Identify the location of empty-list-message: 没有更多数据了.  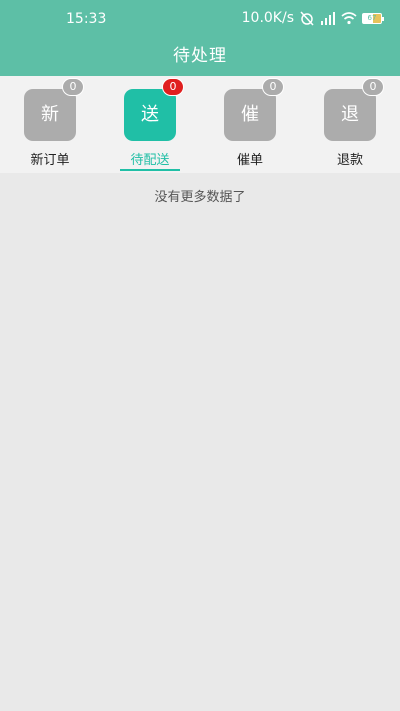
(200, 197).